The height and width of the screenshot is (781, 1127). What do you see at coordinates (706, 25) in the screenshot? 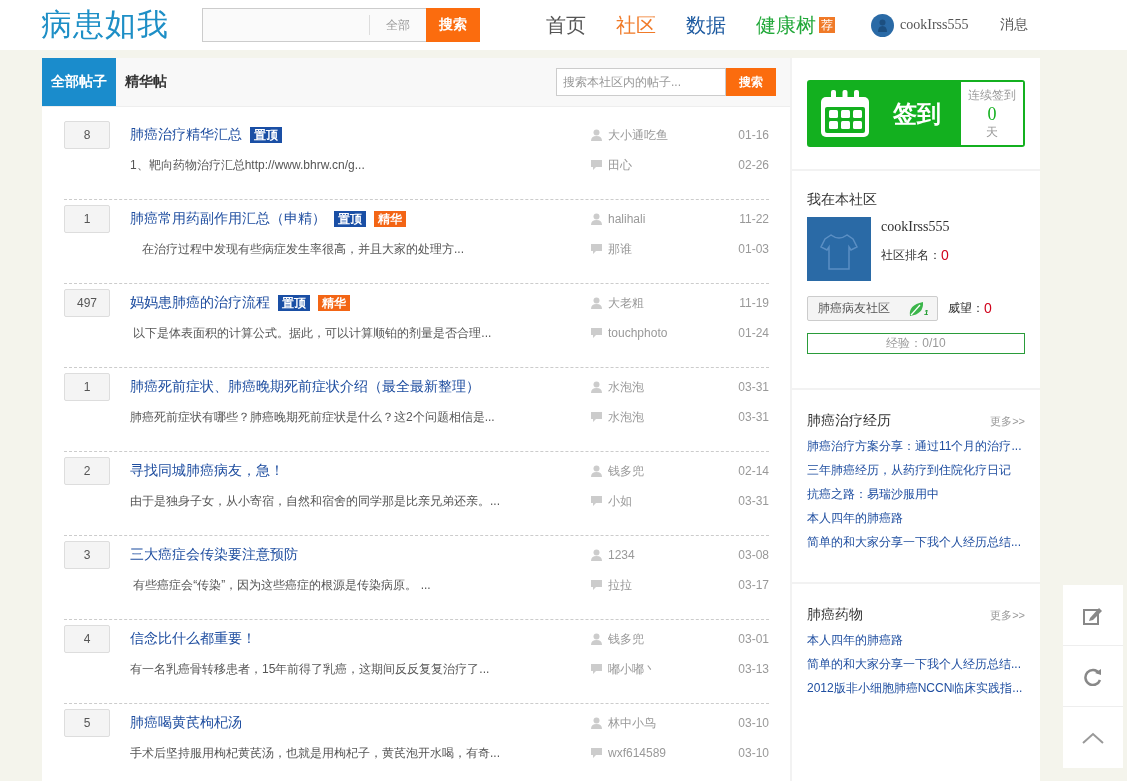
I see `nav-link: 数据` at bounding box center [706, 25].